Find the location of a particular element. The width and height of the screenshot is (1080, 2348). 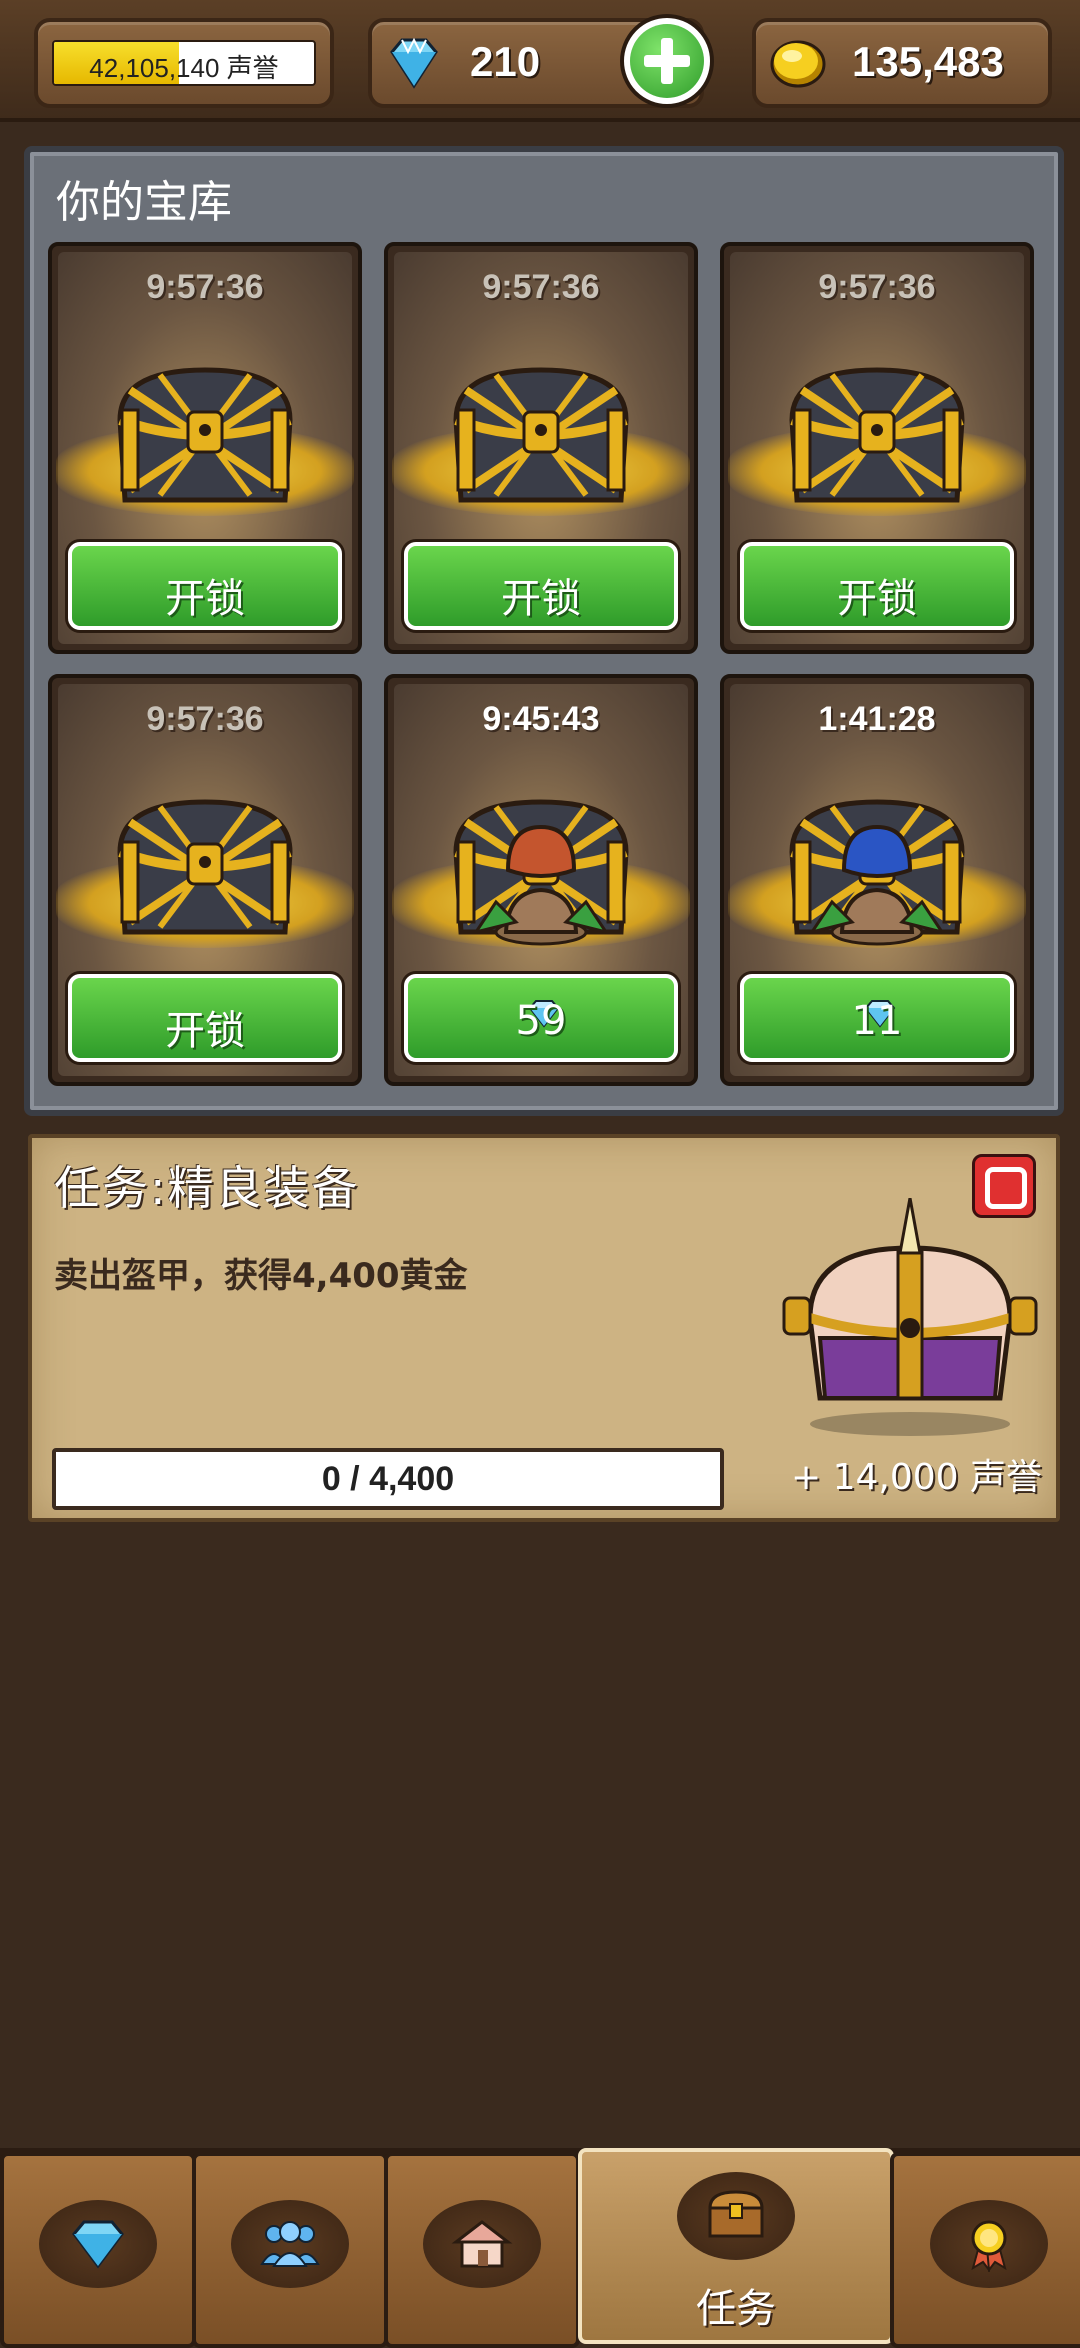

quest-reward: + 14,000 声誉 is located at coordinates (916, 1477).